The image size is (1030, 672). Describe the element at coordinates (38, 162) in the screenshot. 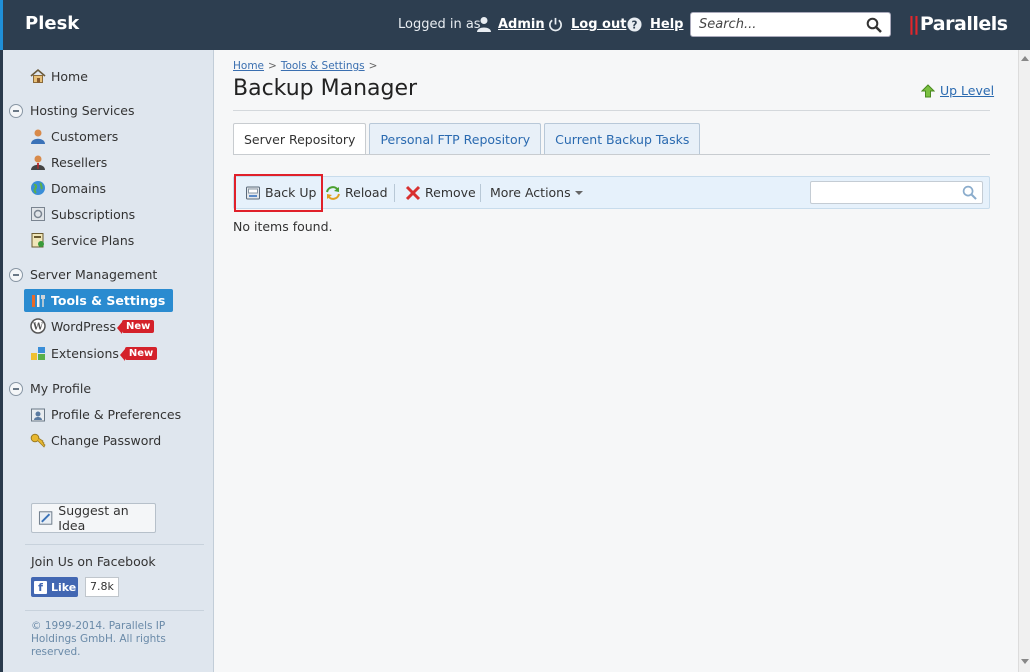

I see `reseller-icon` at that location.